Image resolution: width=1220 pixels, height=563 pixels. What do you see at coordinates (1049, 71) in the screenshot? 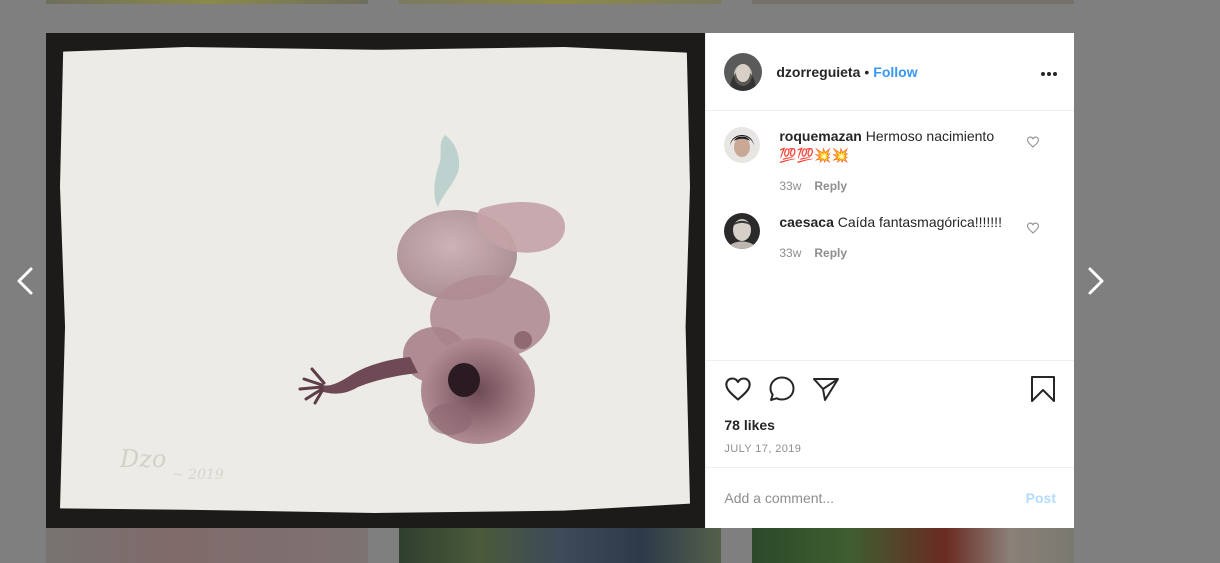
I see `more-options-icon` at bounding box center [1049, 71].